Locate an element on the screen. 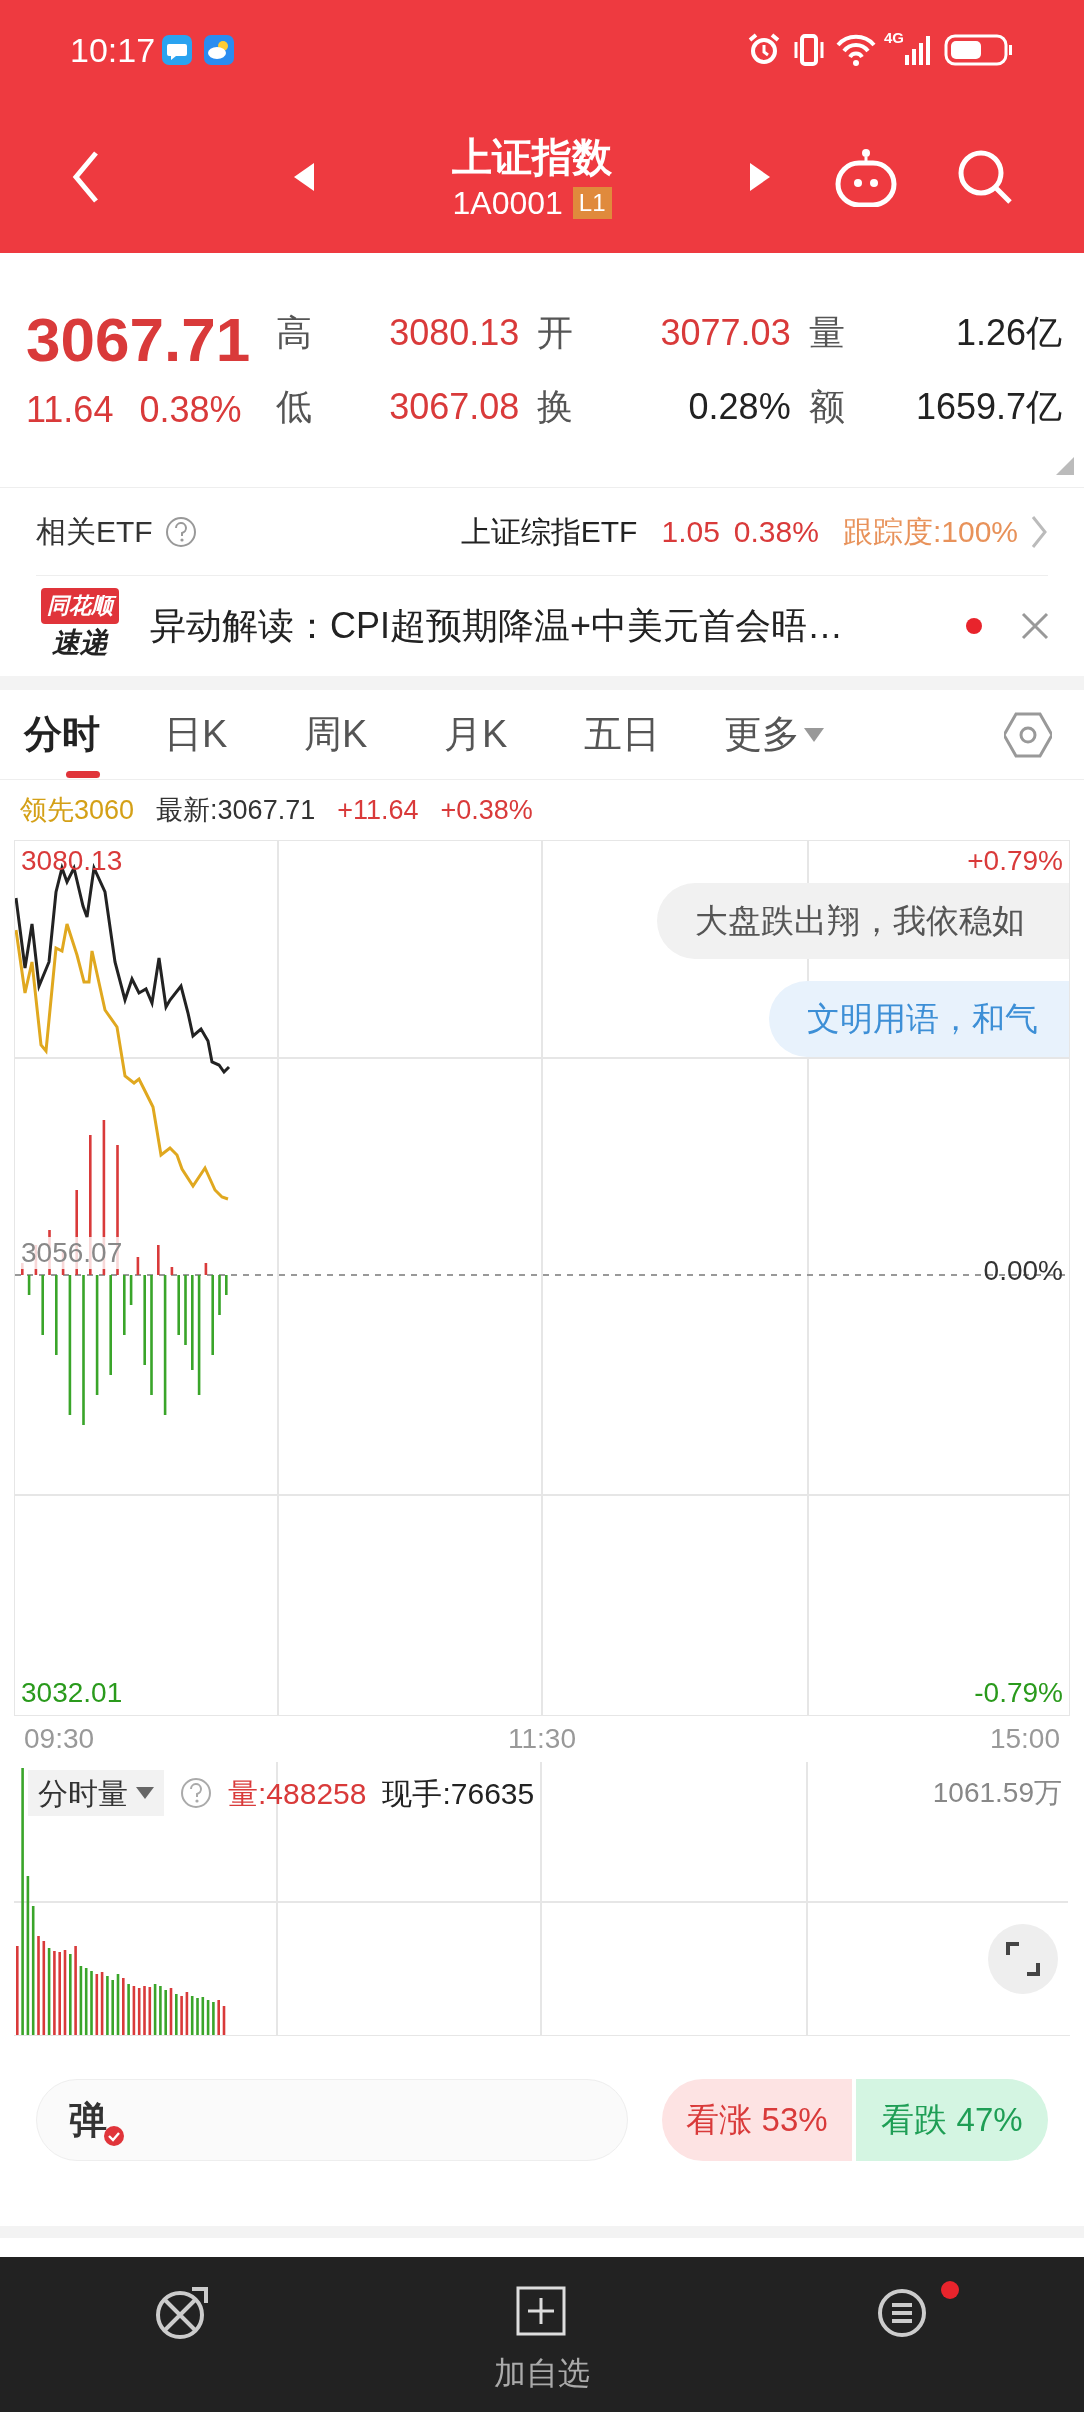  stat-value: 3067.08 is located at coordinates (454, 407).